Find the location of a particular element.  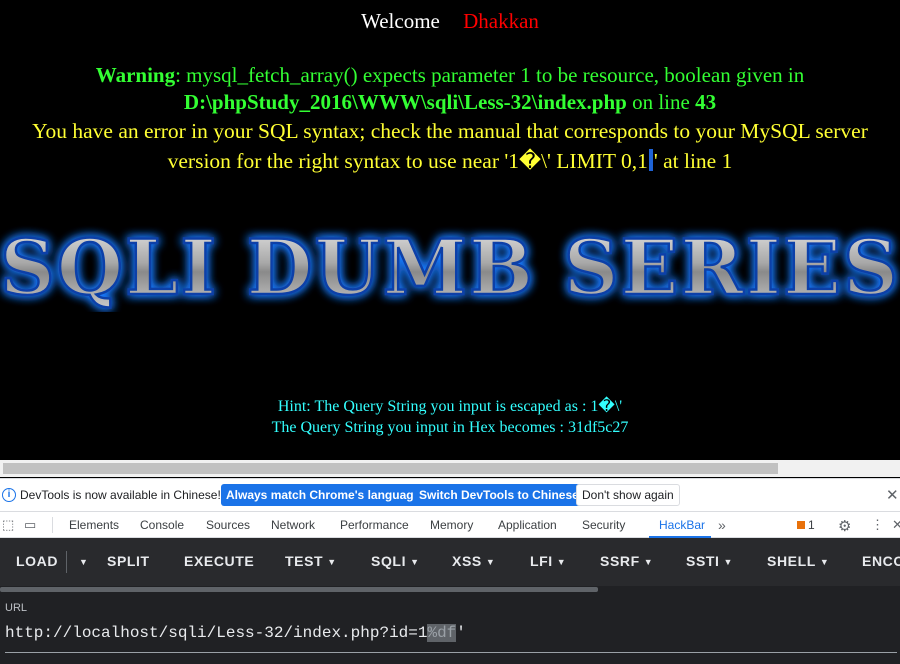

sql-error-tail: ' at line 1 is located at coordinates (693, 161).